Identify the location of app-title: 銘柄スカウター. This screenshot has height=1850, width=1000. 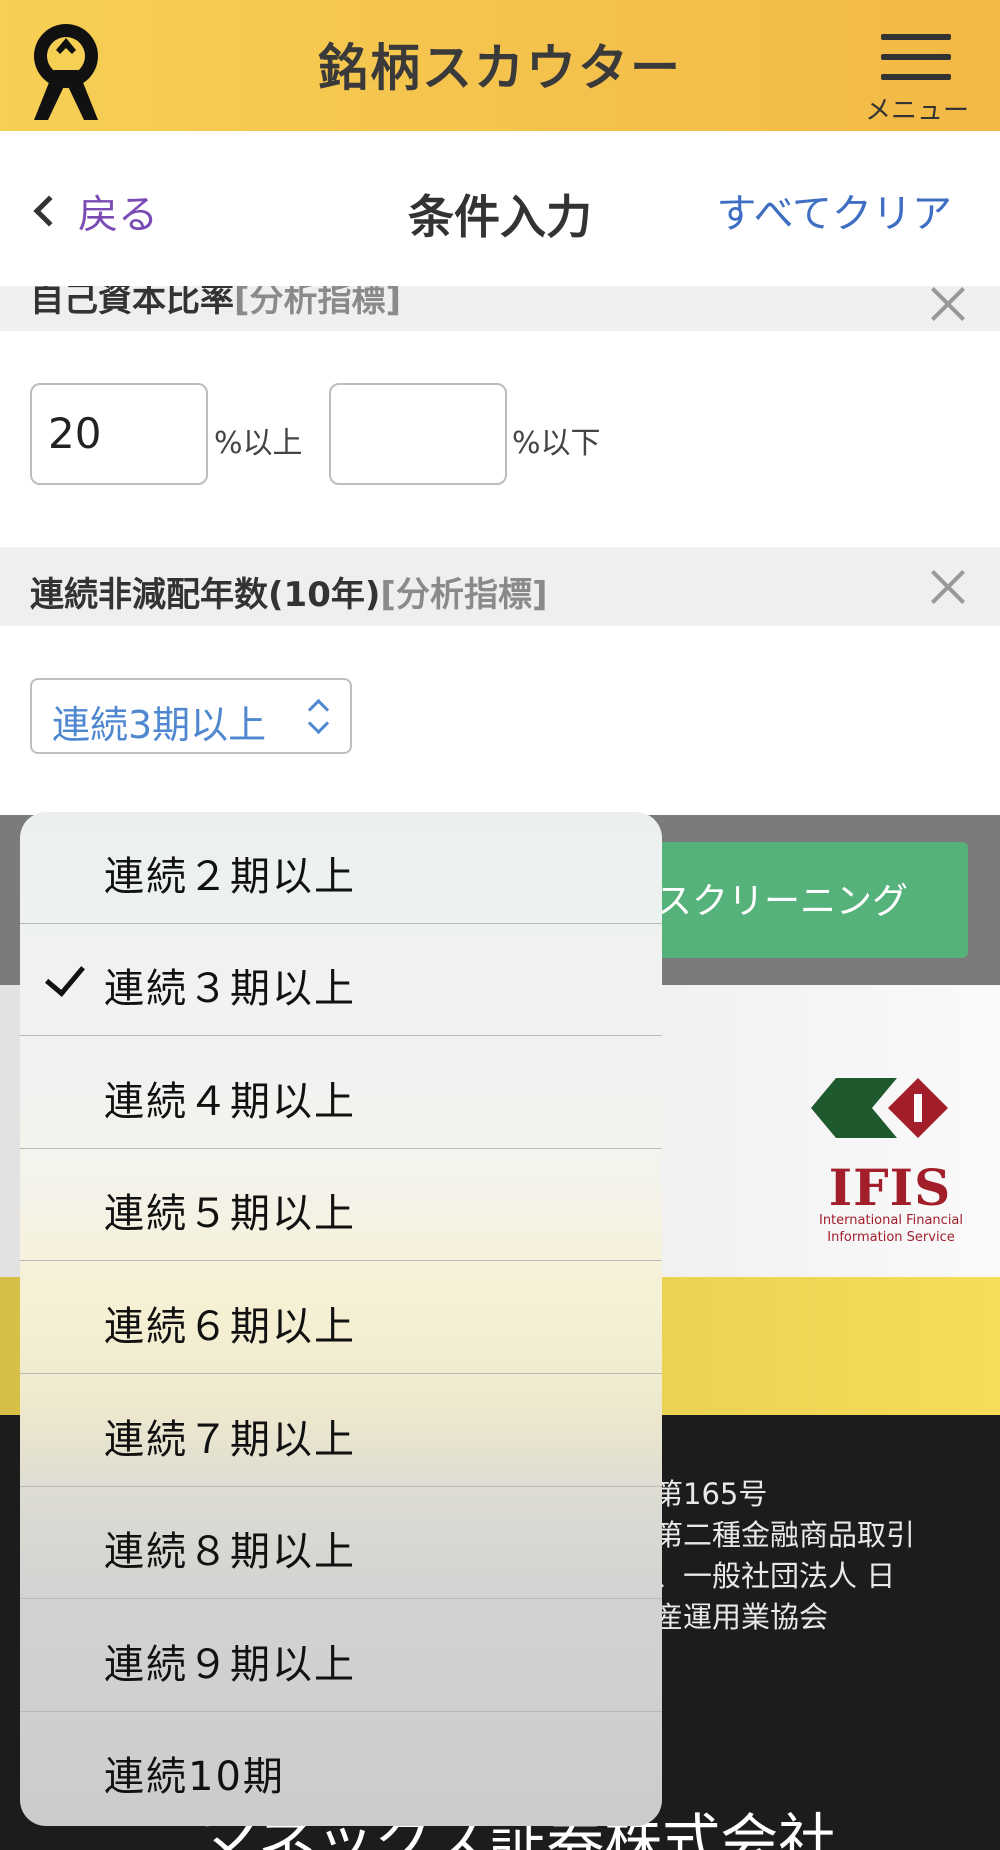
(500, 68).